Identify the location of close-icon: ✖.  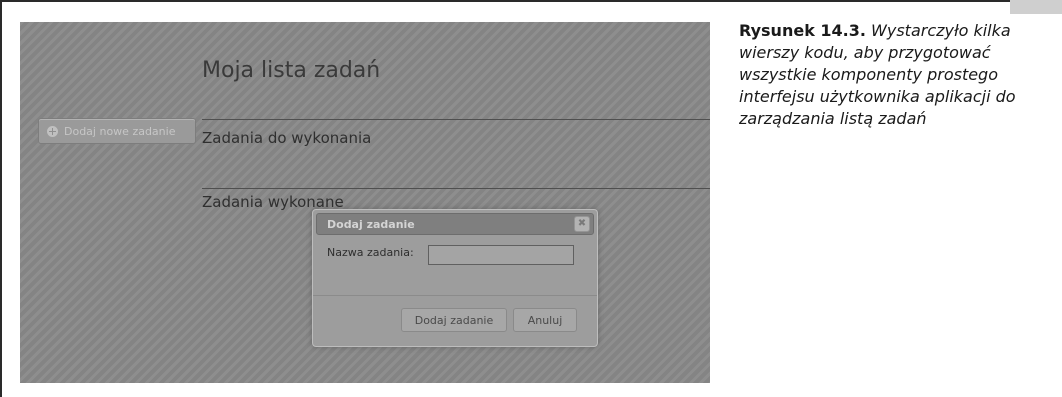
(582, 224).